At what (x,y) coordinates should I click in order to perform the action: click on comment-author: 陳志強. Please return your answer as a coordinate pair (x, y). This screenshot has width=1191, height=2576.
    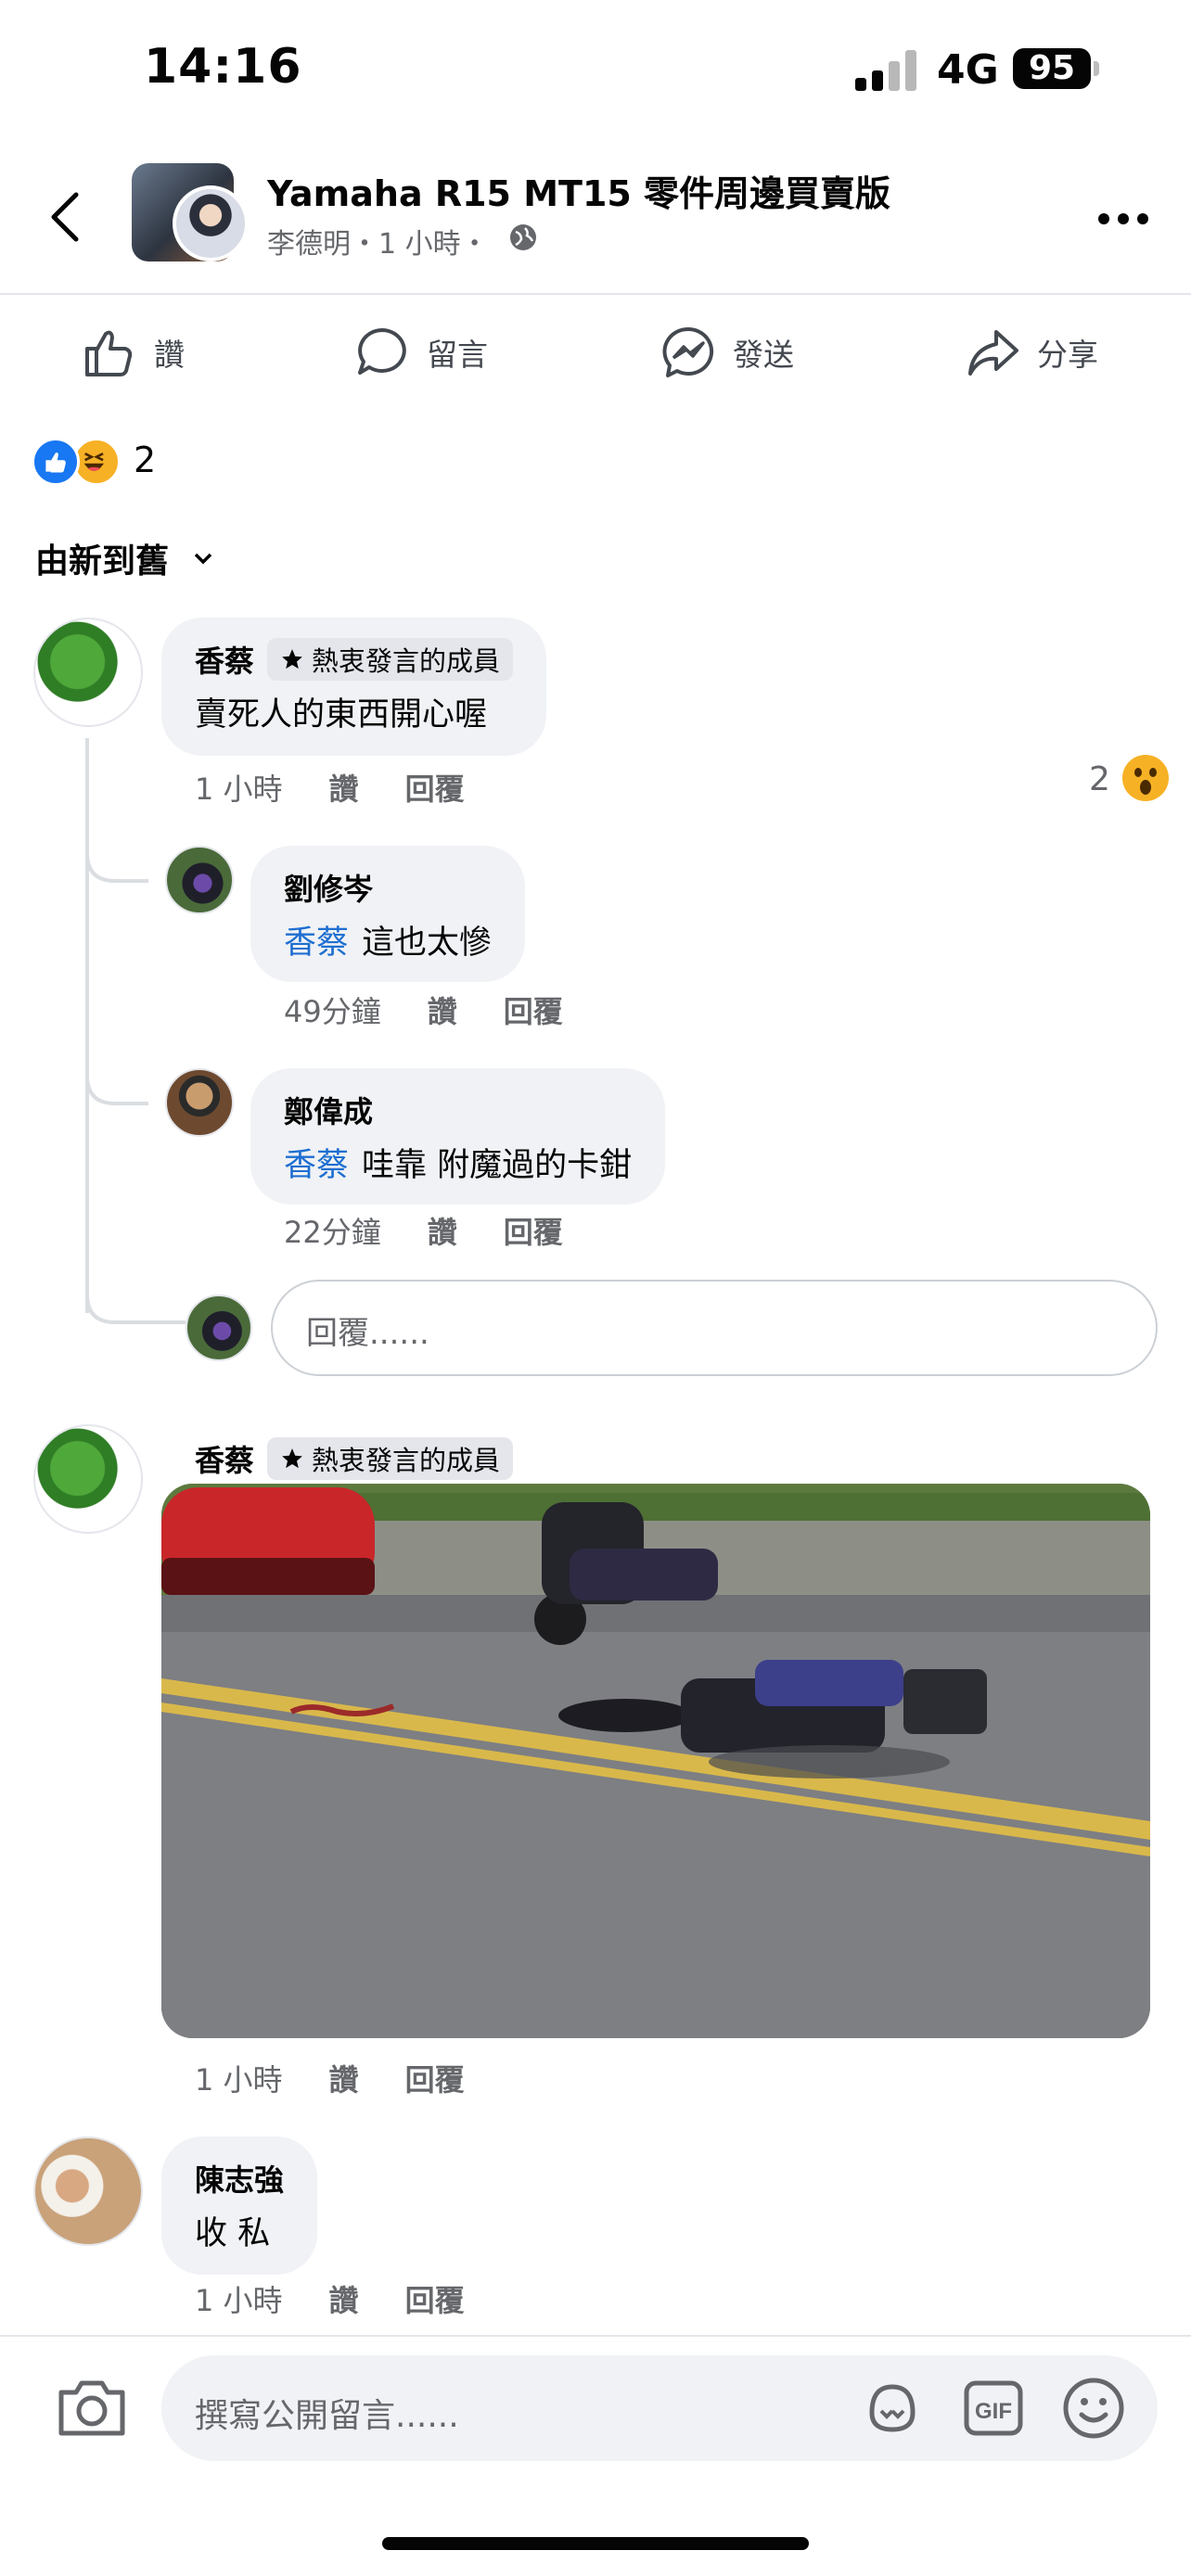
    Looking at the image, I should click on (239, 2178).